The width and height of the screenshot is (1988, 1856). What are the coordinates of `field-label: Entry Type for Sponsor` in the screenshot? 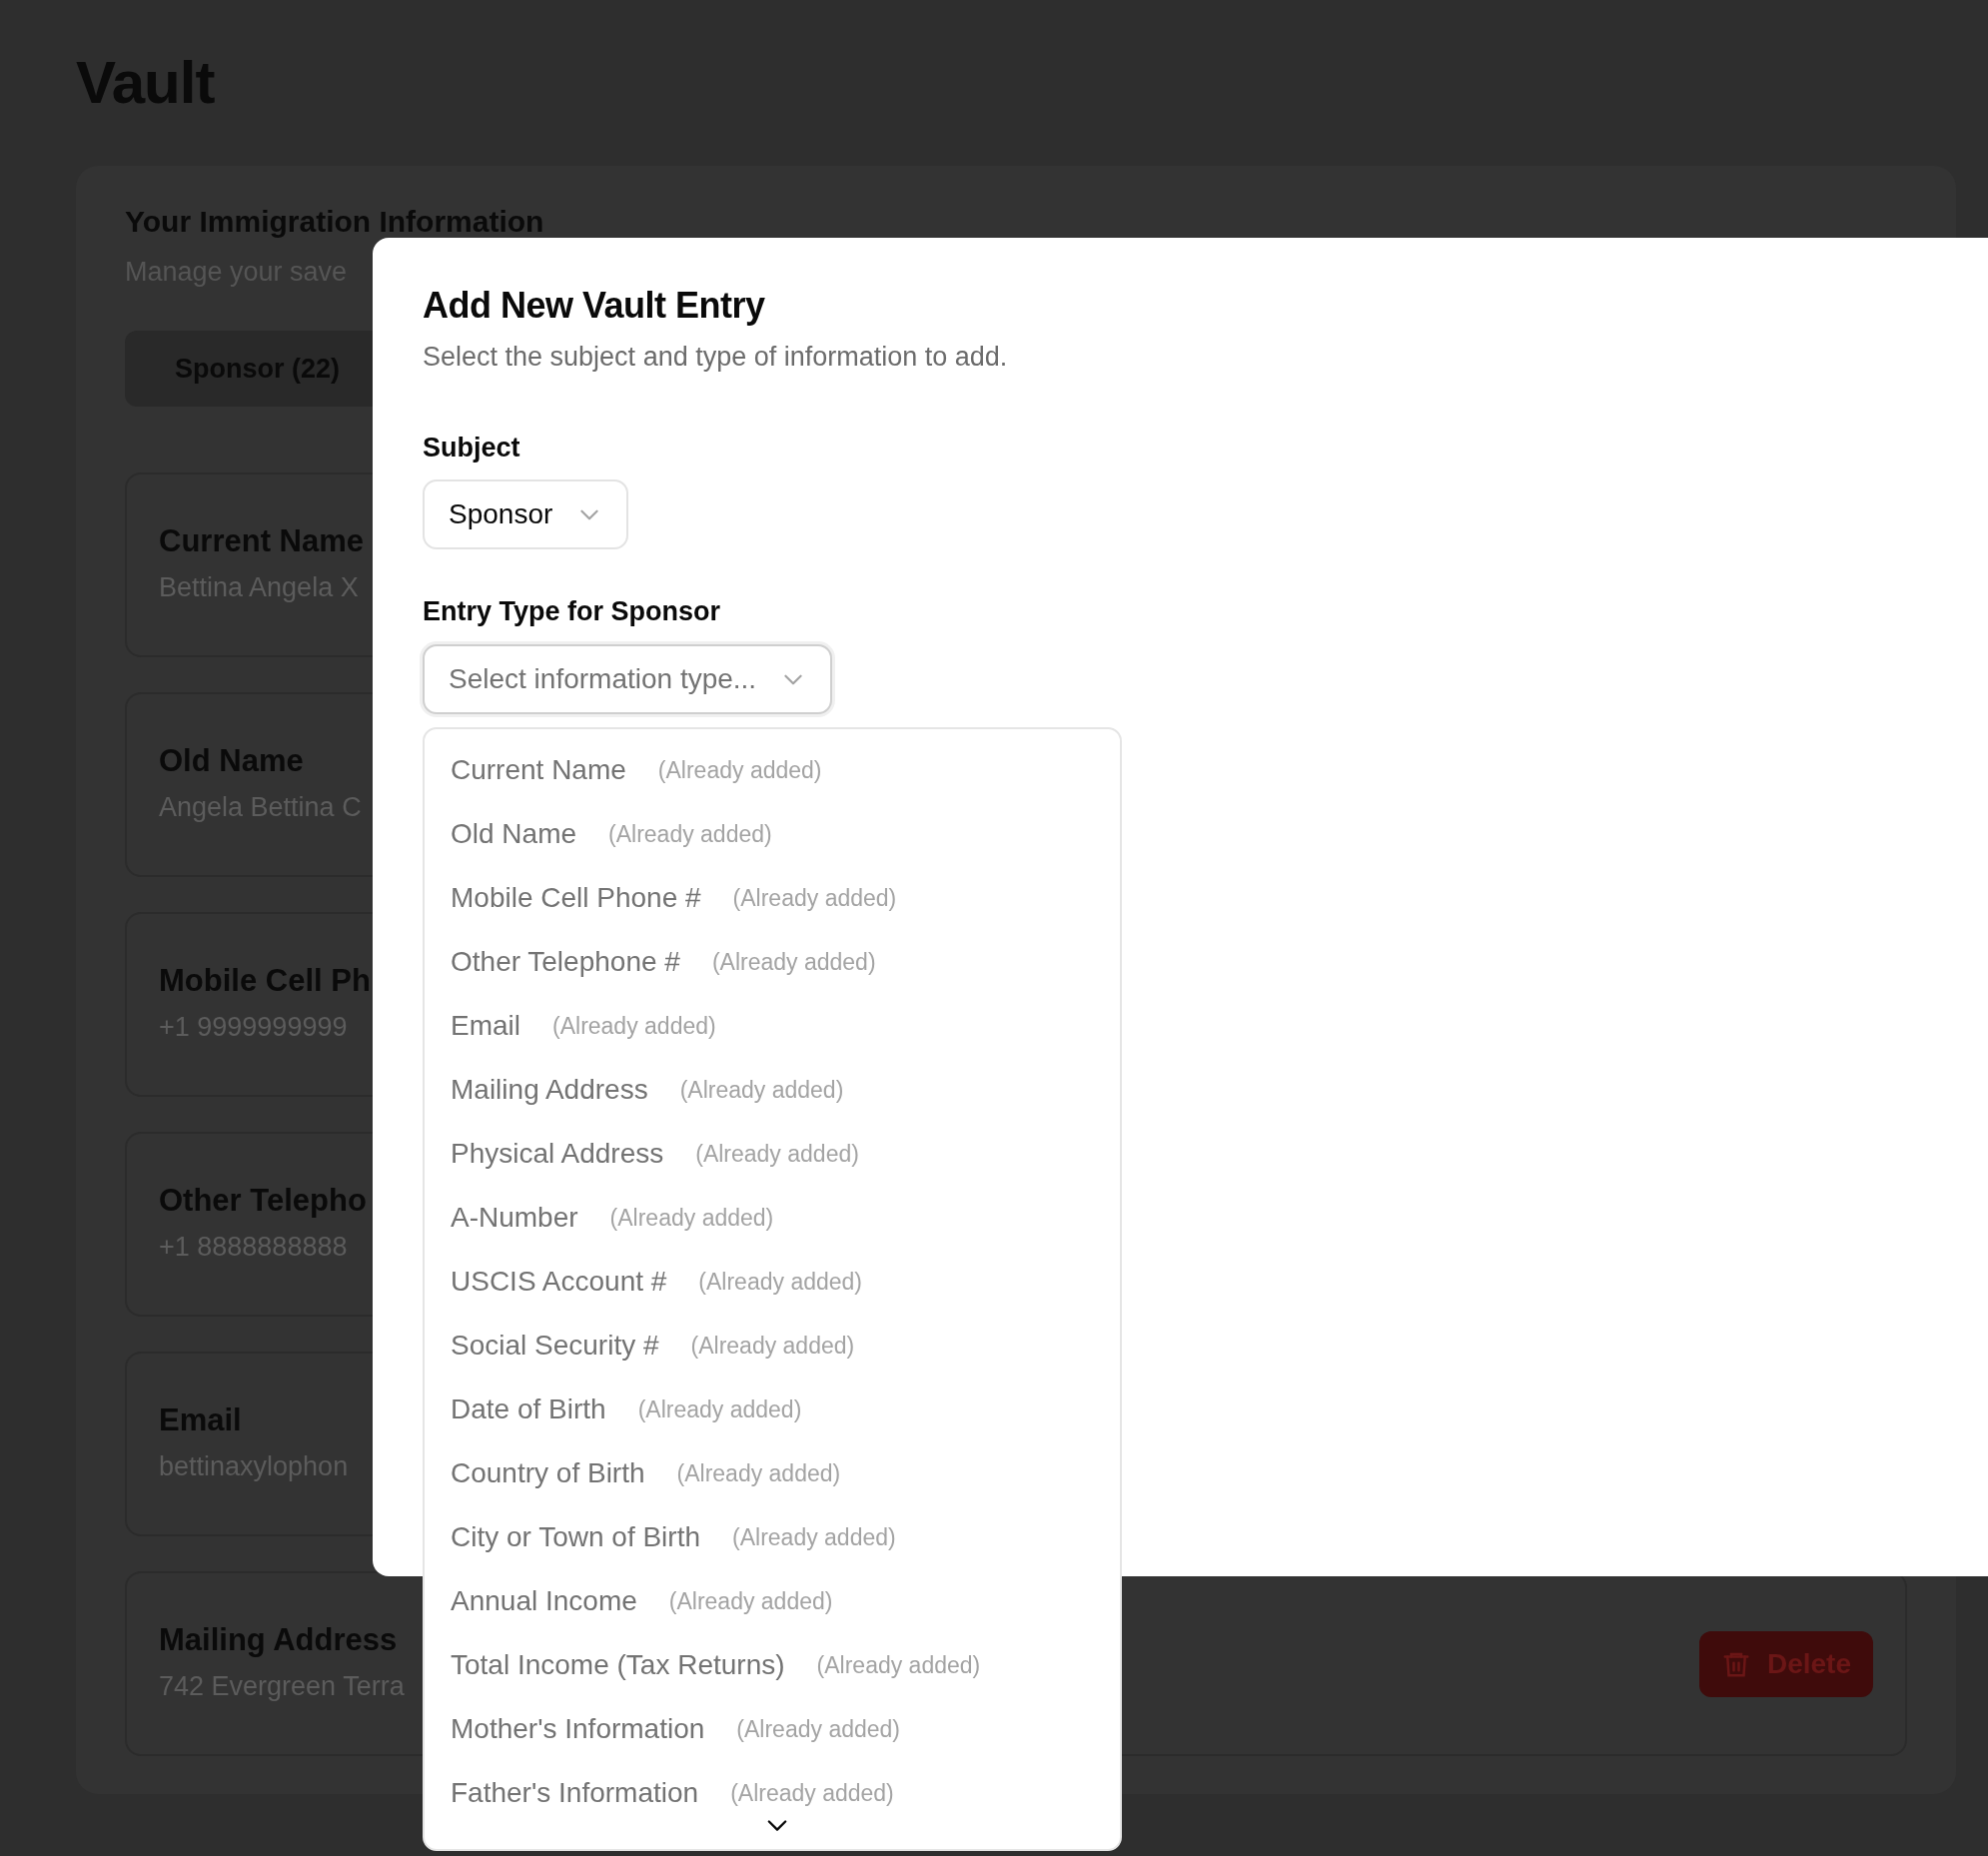 It's located at (572, 612).